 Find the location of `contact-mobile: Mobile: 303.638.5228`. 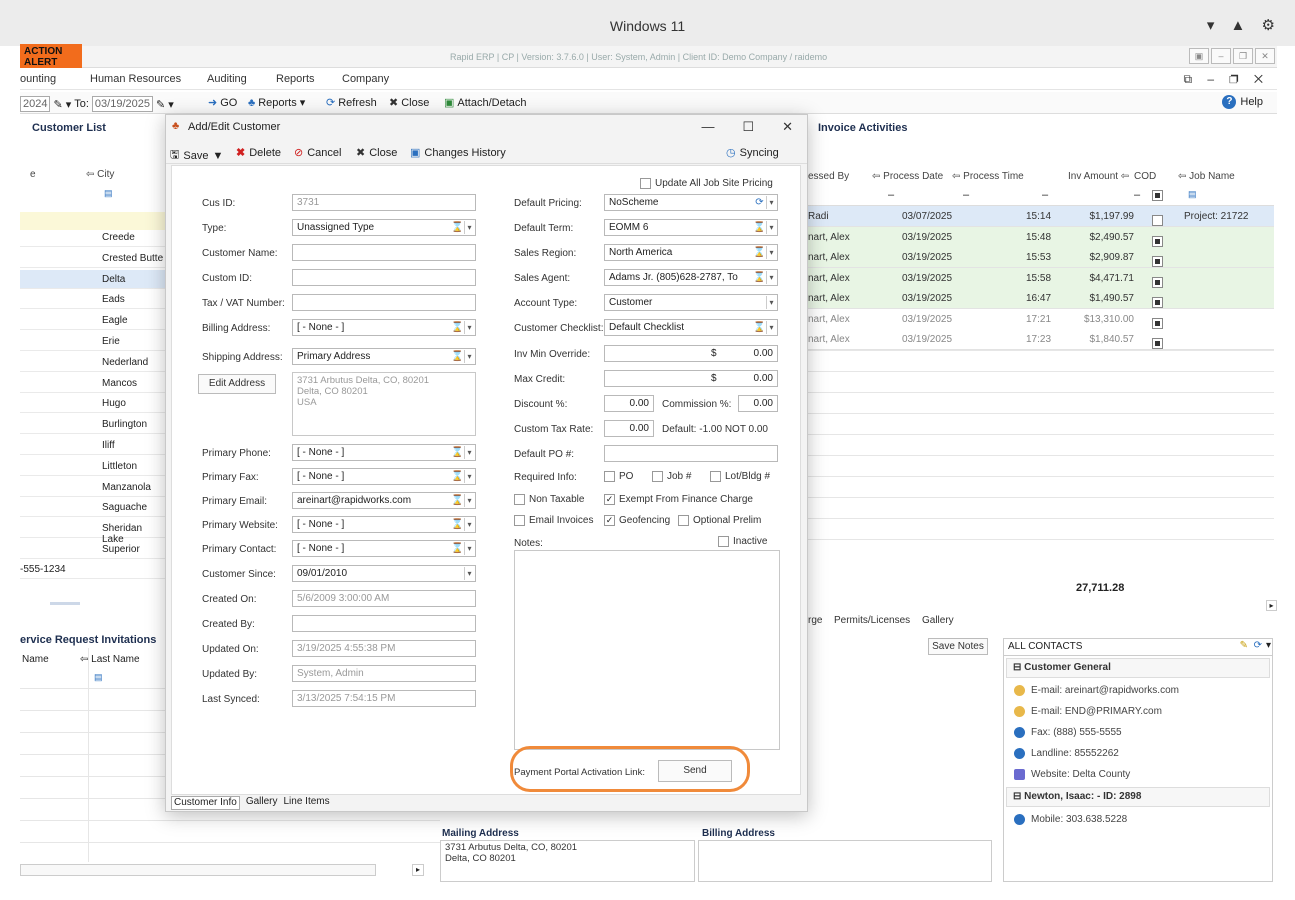

contact-mobile: Mobile: 303.638.5228 is located at coordinates (1138, 819).